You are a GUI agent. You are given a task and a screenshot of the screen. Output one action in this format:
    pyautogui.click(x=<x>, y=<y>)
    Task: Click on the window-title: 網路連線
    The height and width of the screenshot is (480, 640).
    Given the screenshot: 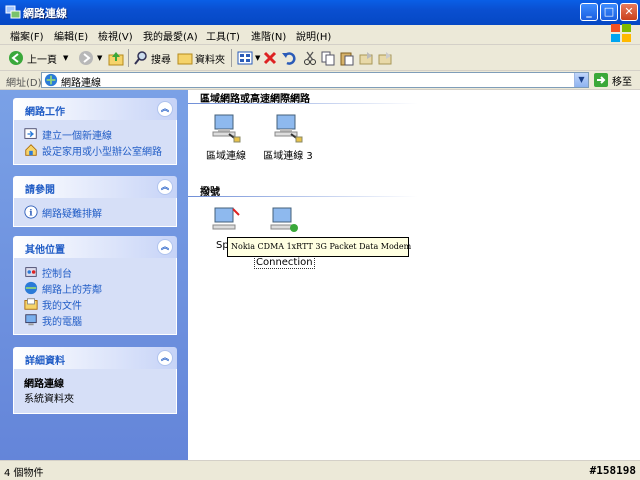 What is the action you would take?
    pyautogui.click(x=45, y=13)
    